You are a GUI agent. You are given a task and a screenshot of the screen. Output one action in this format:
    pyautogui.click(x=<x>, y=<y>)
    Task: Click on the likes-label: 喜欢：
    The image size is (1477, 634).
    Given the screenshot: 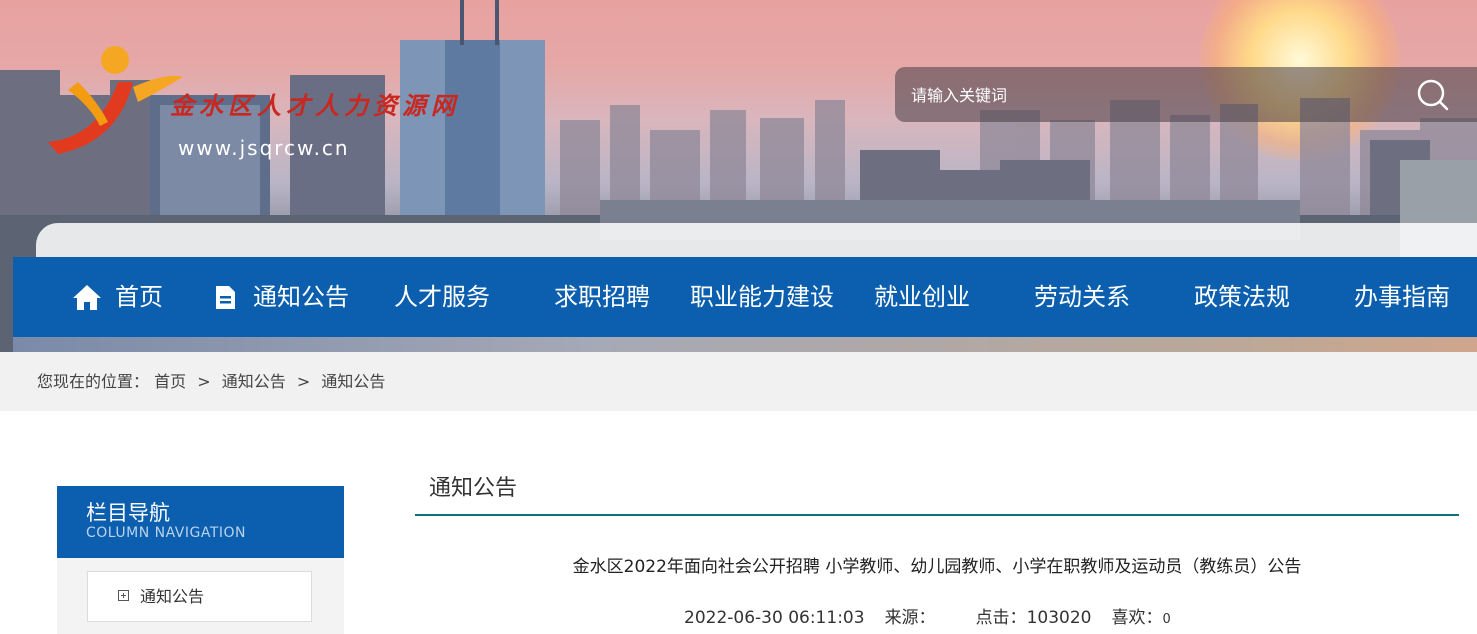 What is the action you would take?
    pyautogui.click(x=1137, y=618)
    